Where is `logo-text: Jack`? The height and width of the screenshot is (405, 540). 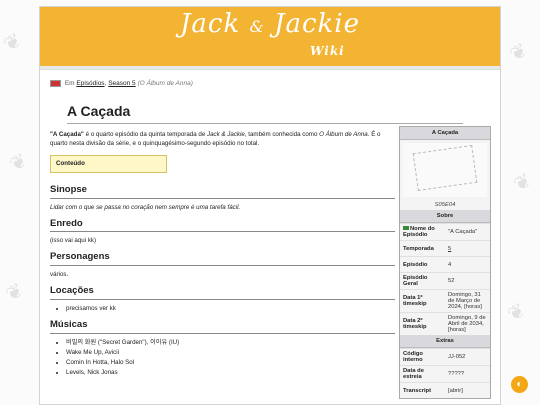 logo-text: Jack is located at coordinates (210, 24).